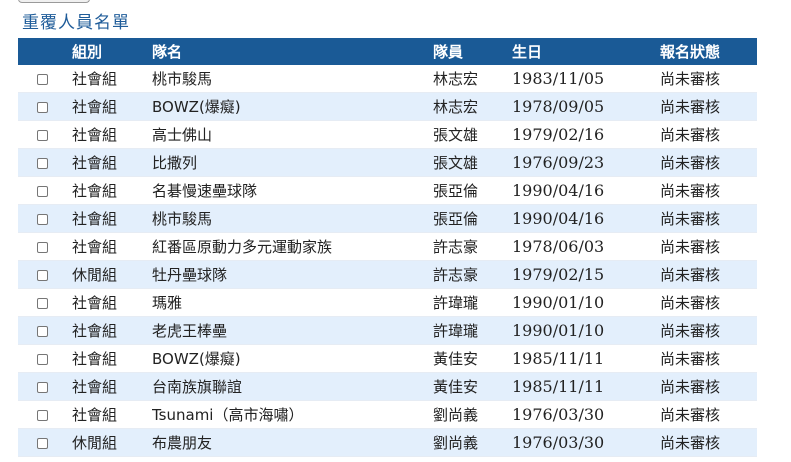 This screenshot has width=791, height=462. I want to click on table-row: 社會組 BOWZ(爆癡) 黃佳安 1985/11/11 尚未審核, so click(387, 358).